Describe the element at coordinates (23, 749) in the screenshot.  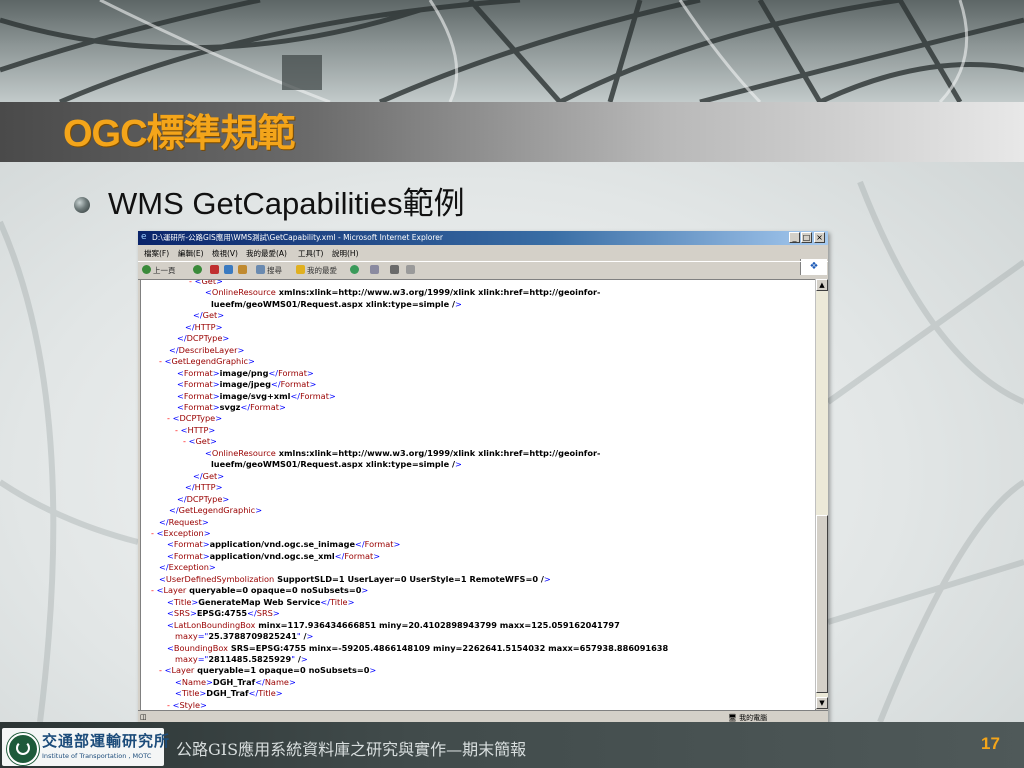
I see `org-logo-icon` at that location.